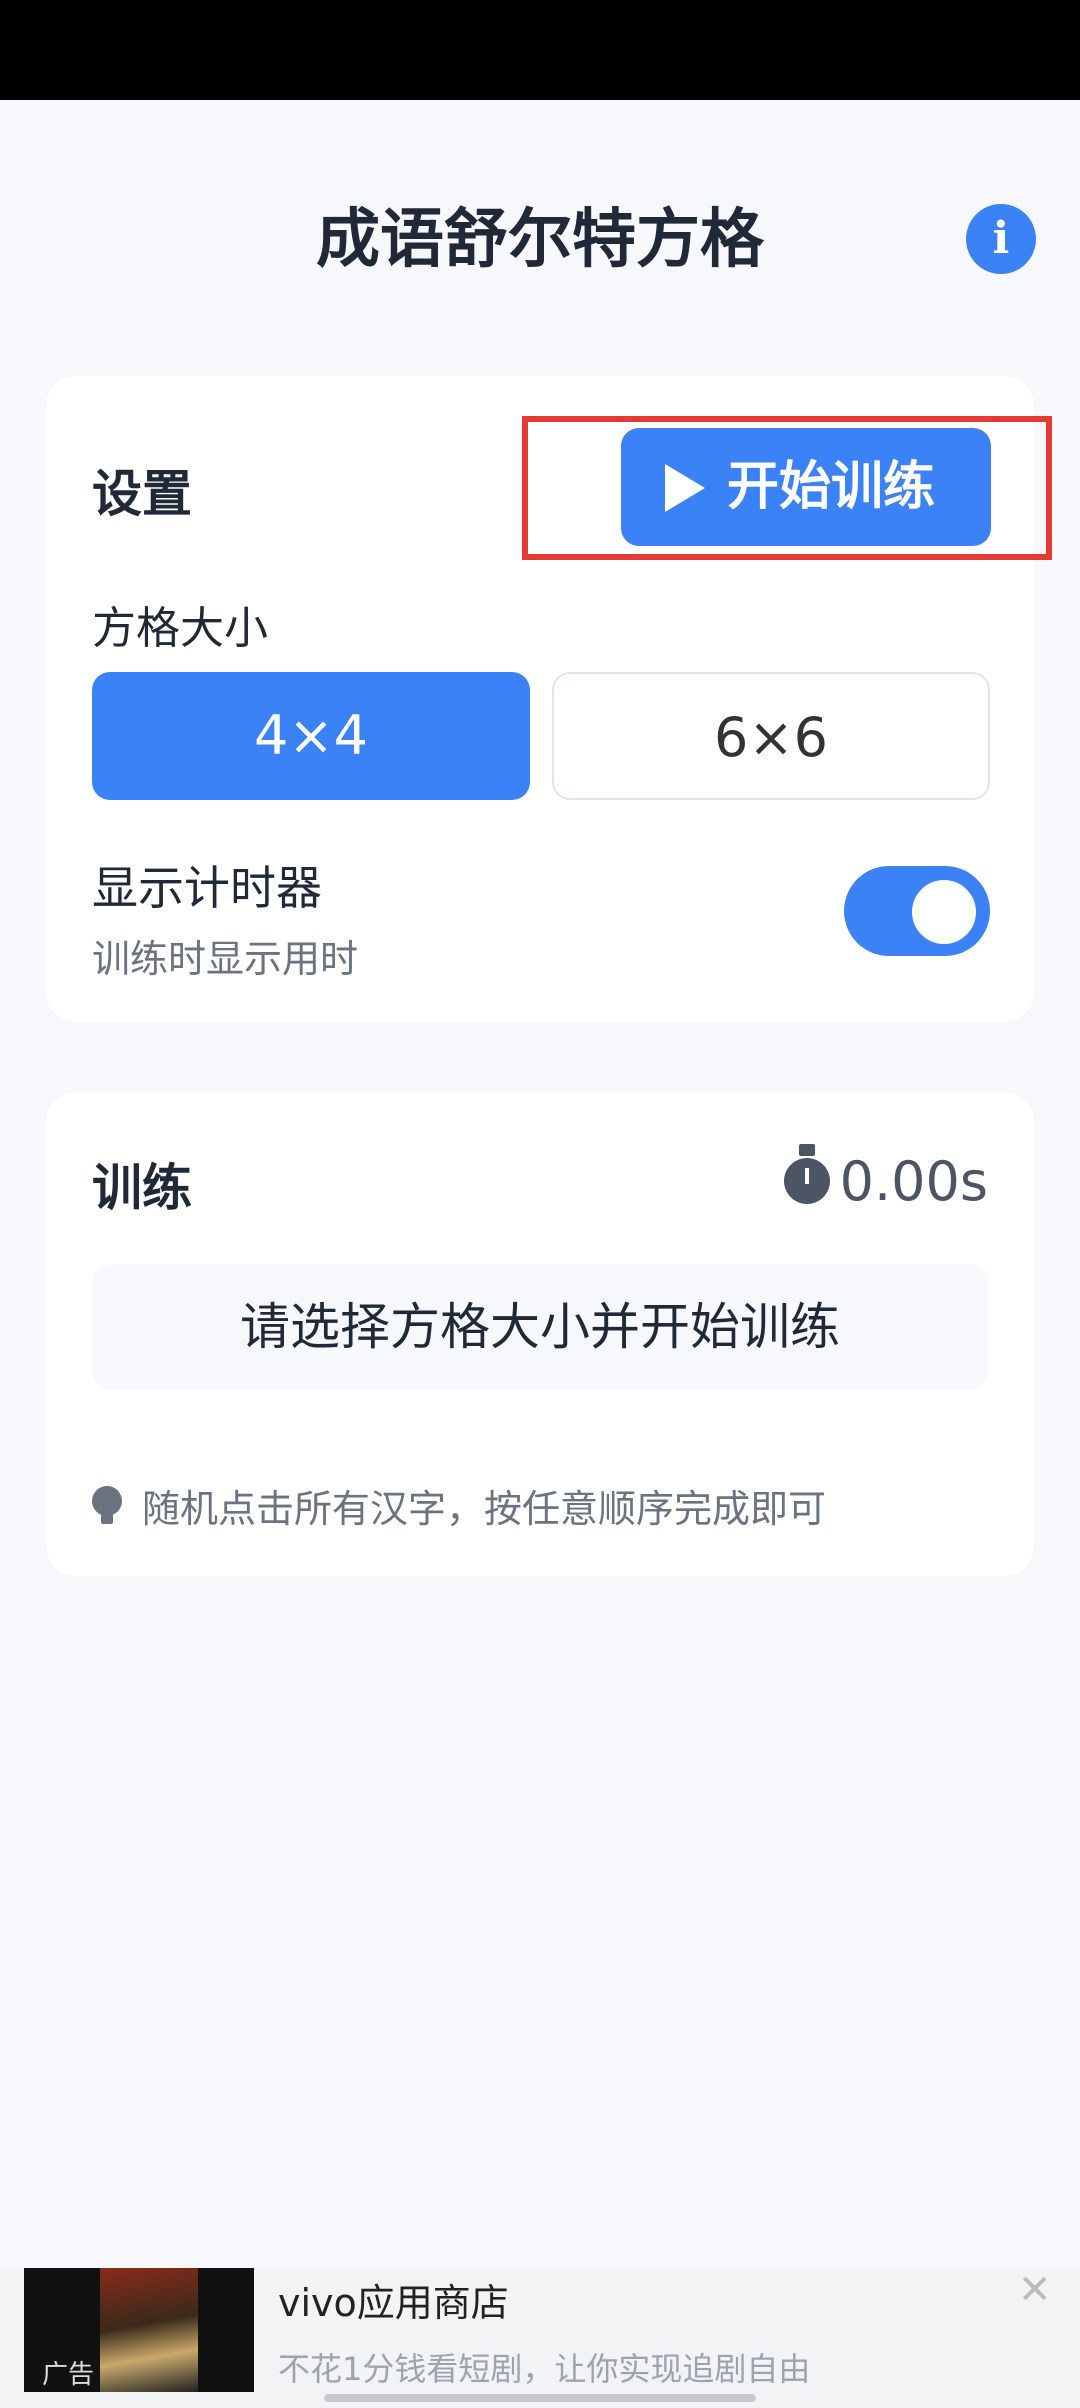 The width and height of the screenshot is (1080, 2408). I want to click on ad-title: vivo应用商店, so click(393, 2299).